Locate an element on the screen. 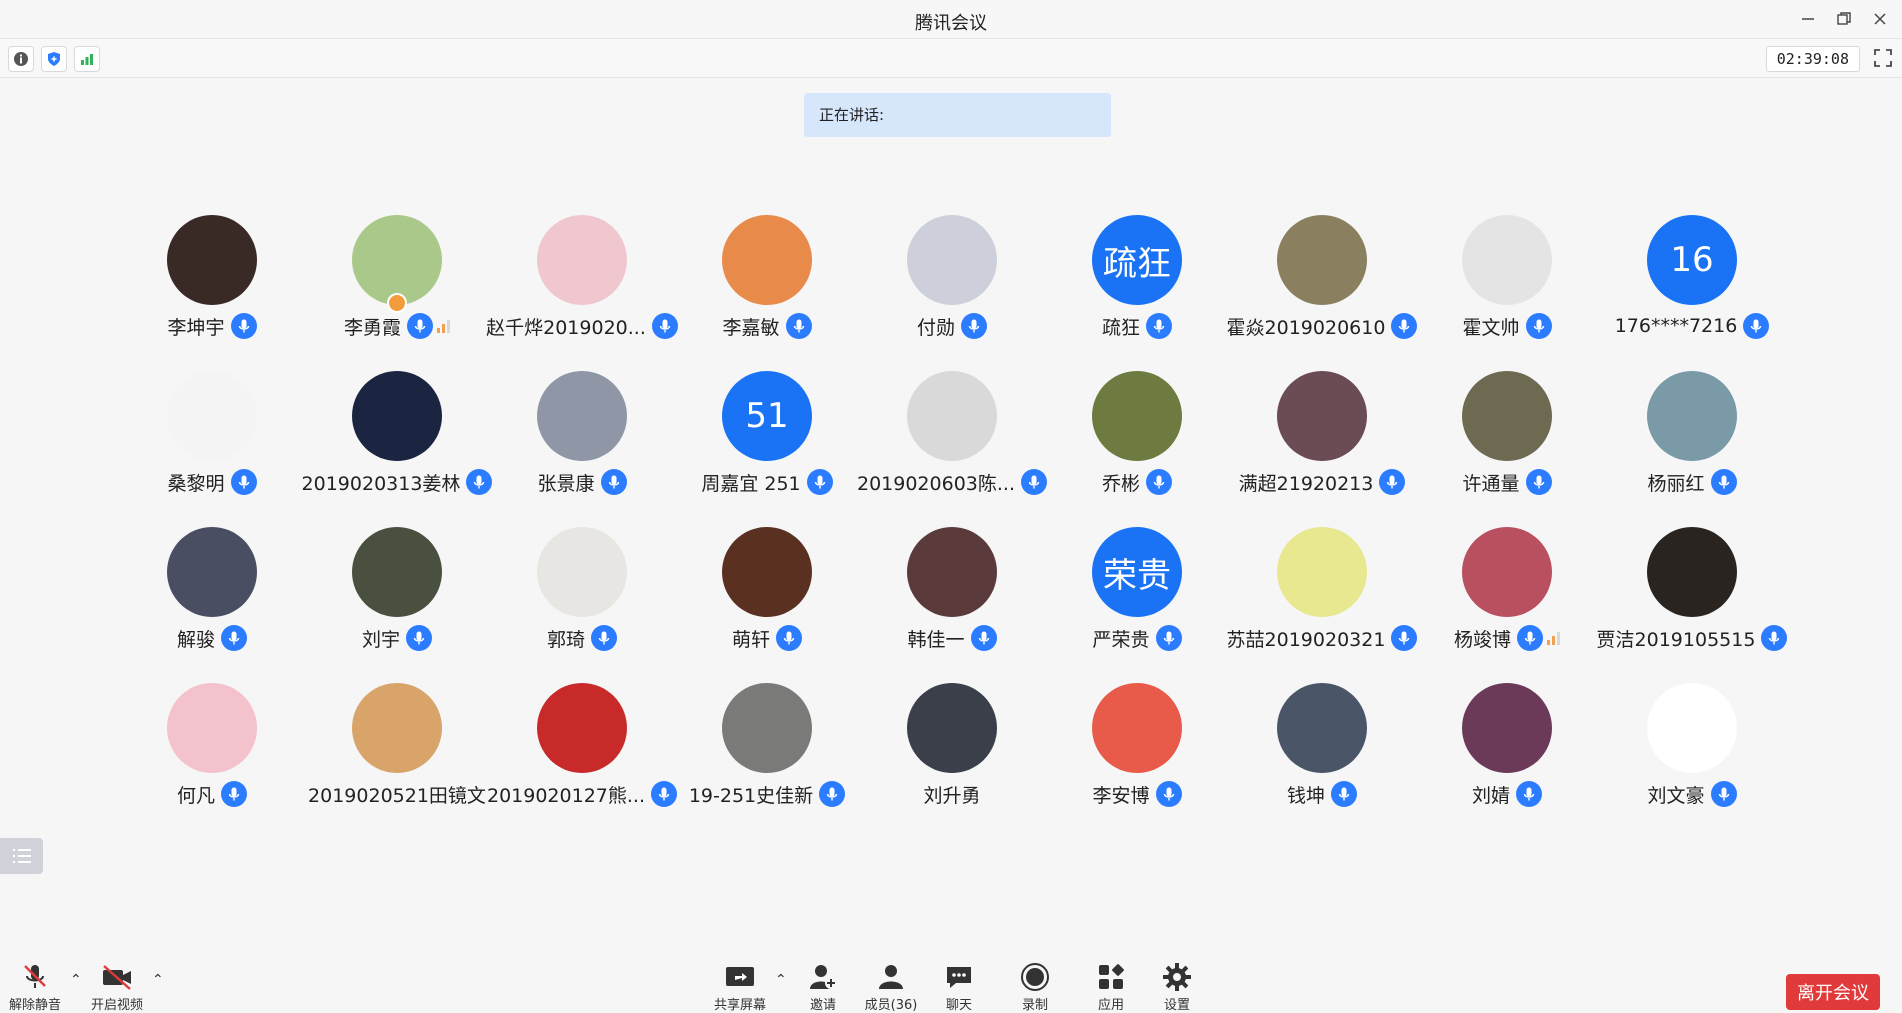 The height and width of the screenshot is (1013, 1902). avatar-text: 51 is located at coordinates (767, 416).